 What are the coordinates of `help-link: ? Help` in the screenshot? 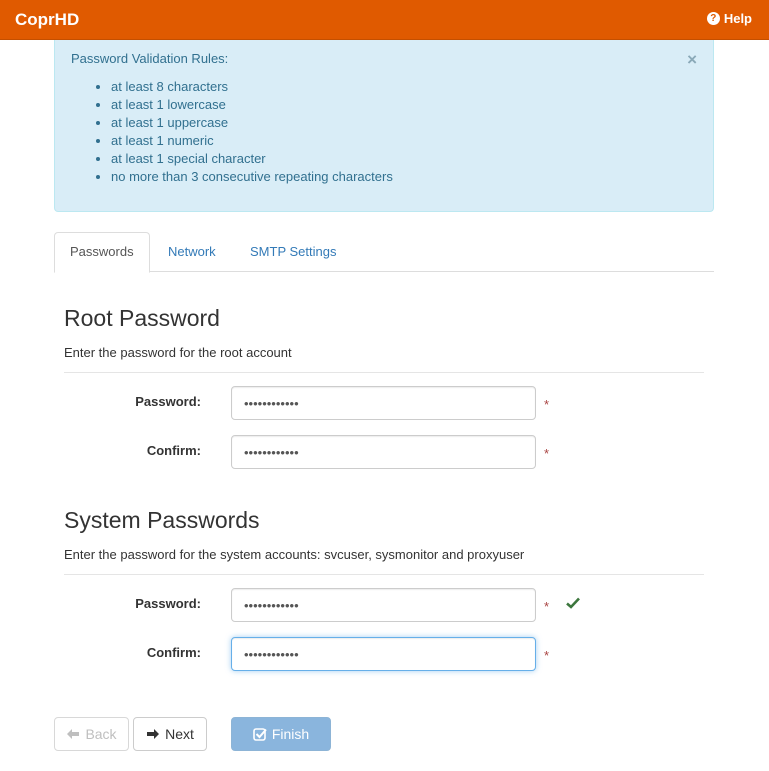 It's located at (729, 18).